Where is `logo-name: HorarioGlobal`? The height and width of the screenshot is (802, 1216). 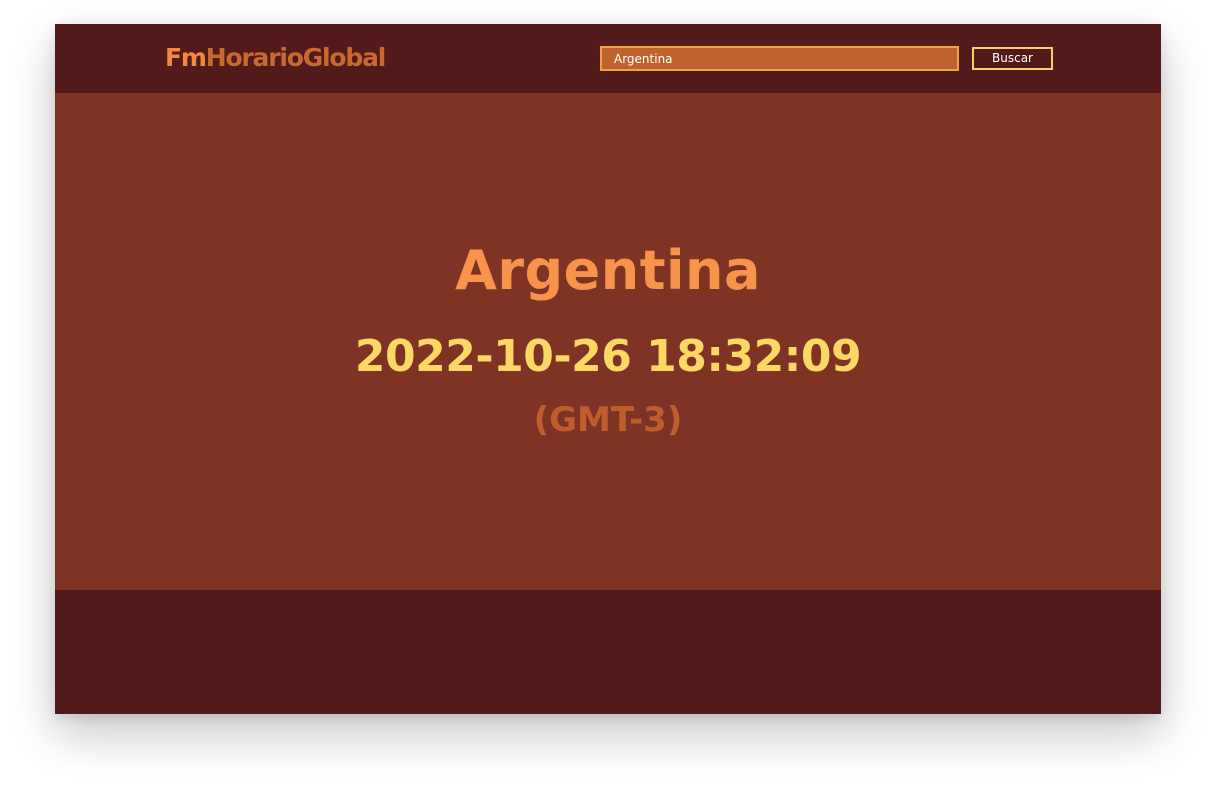
logo-name: HorarioGlobal is located at coordinates (296, 57).